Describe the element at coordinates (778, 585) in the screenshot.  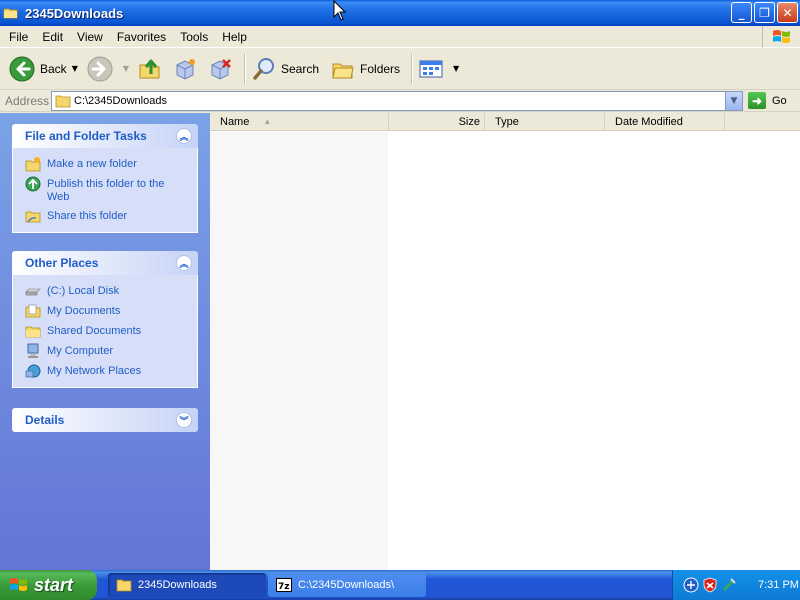
I see `clock: 7:31 PM` at that location.